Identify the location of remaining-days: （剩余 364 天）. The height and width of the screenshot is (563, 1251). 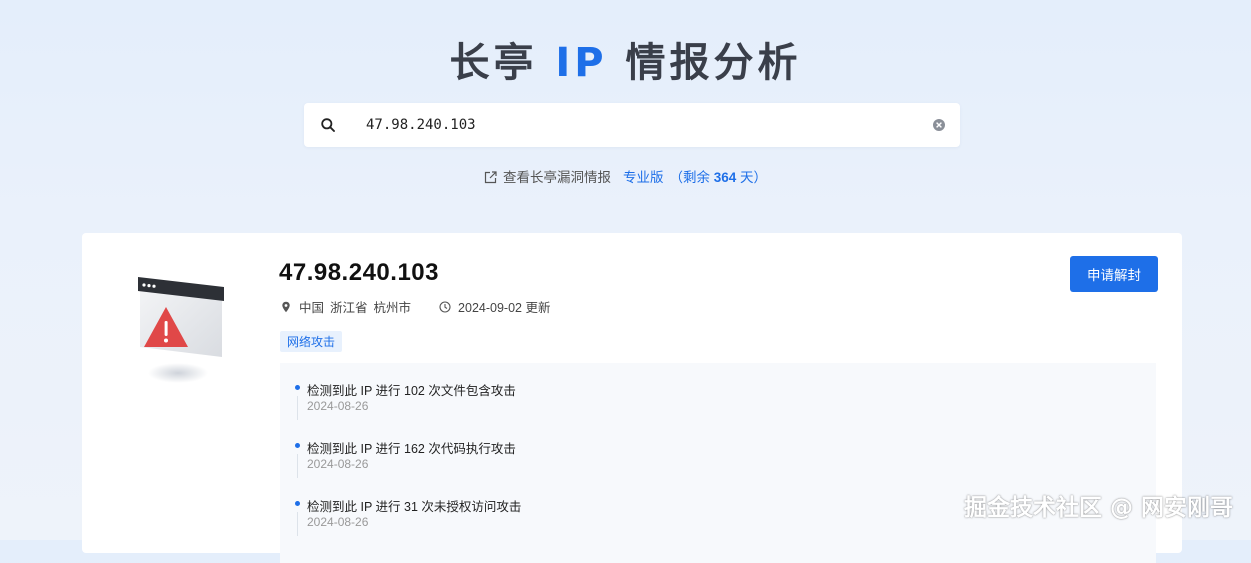
(718, 177).